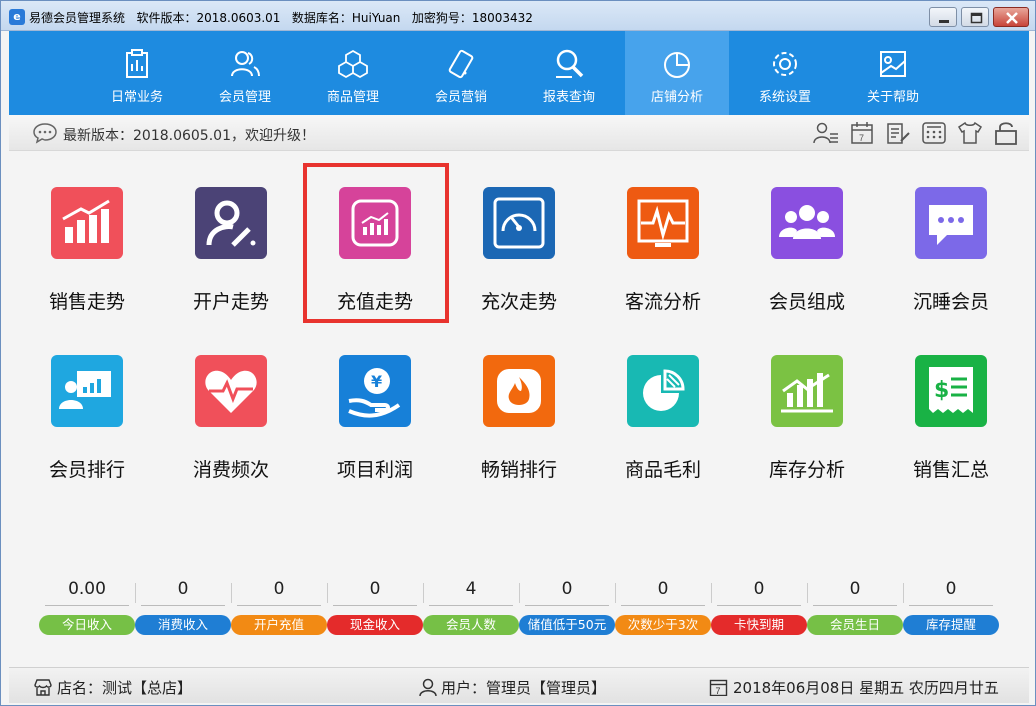  Describe the element at coordinates (759, 625) in the screenshot. I see `stat-badge: 卡快到期` at that location.